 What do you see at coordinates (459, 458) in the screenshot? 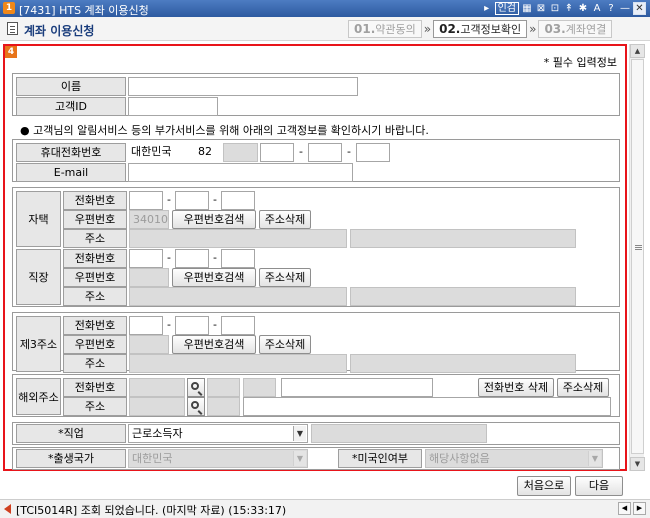
I see `us-person-value: 해당사항없음` at bounding box center [459, 458].